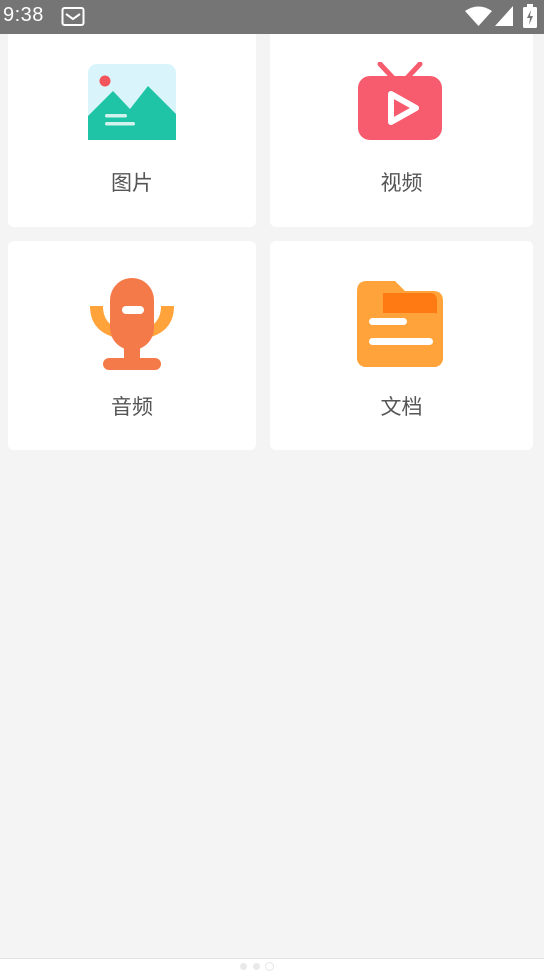  What do you see at coordinates (478, 16) in the screenshot?
I see `wifi-icon` at bounding box center [478, 16].